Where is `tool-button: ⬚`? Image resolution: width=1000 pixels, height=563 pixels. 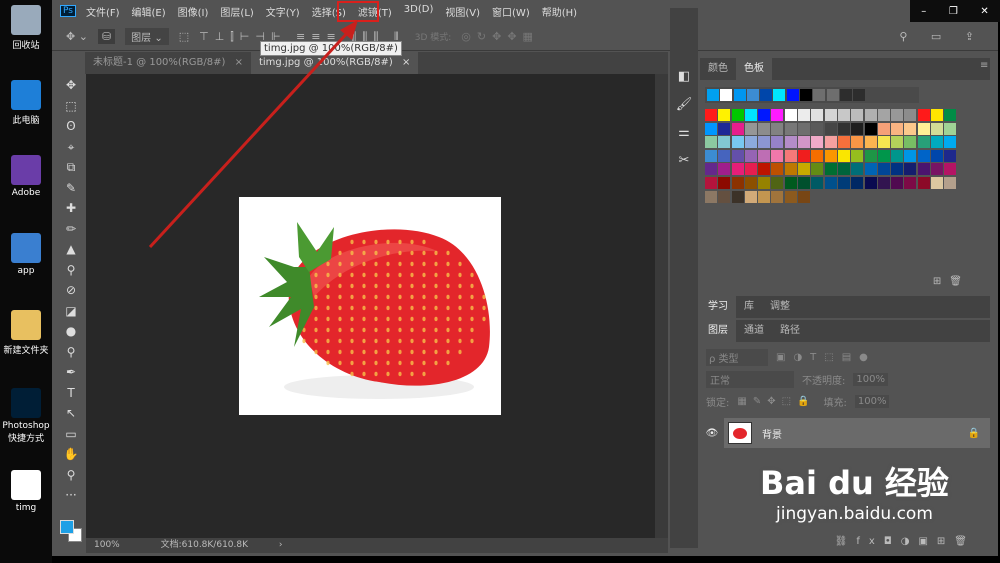 tool-button: ⬚ is located at coordinates (70, 106).